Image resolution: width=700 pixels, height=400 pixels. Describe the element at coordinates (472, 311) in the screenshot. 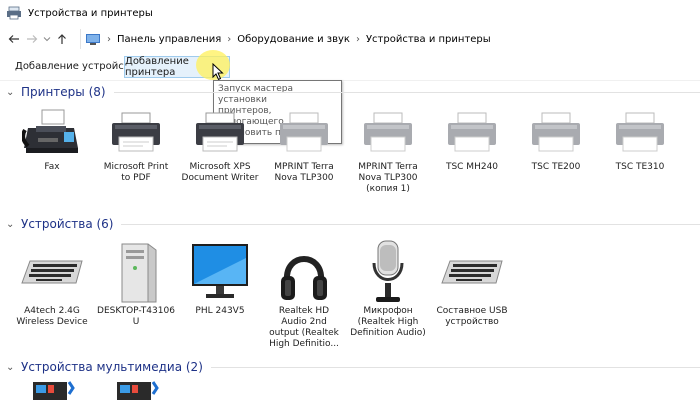

I see `device-label: Составное USB` at that location.